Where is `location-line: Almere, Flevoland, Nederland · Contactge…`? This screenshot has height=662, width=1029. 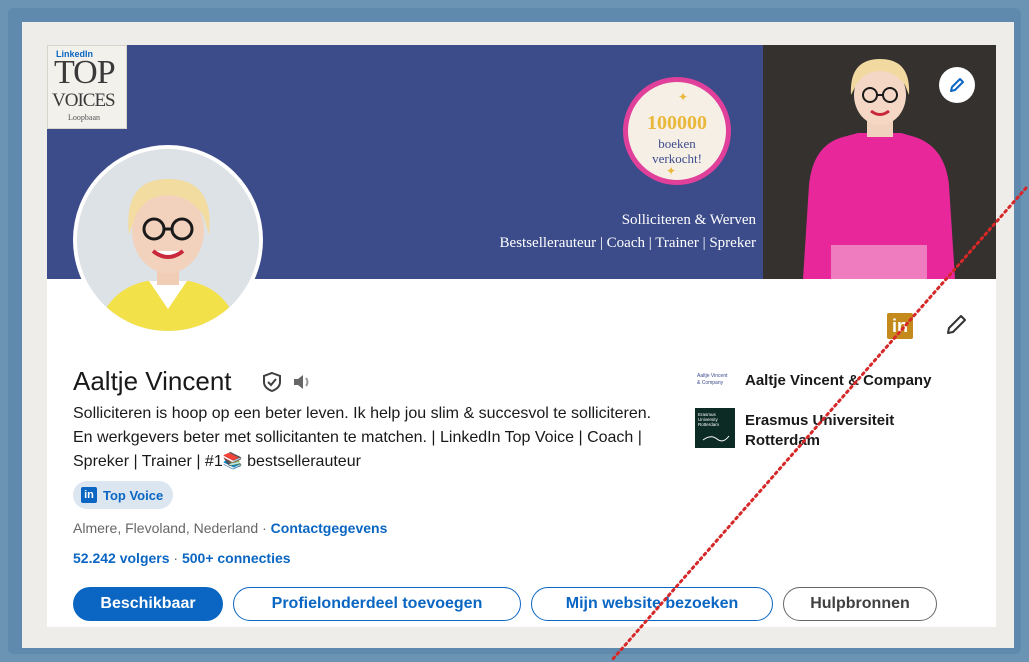 location-line: Almere, Flevoland, Nederland · Contactge… is located at coordinates (230, 528).